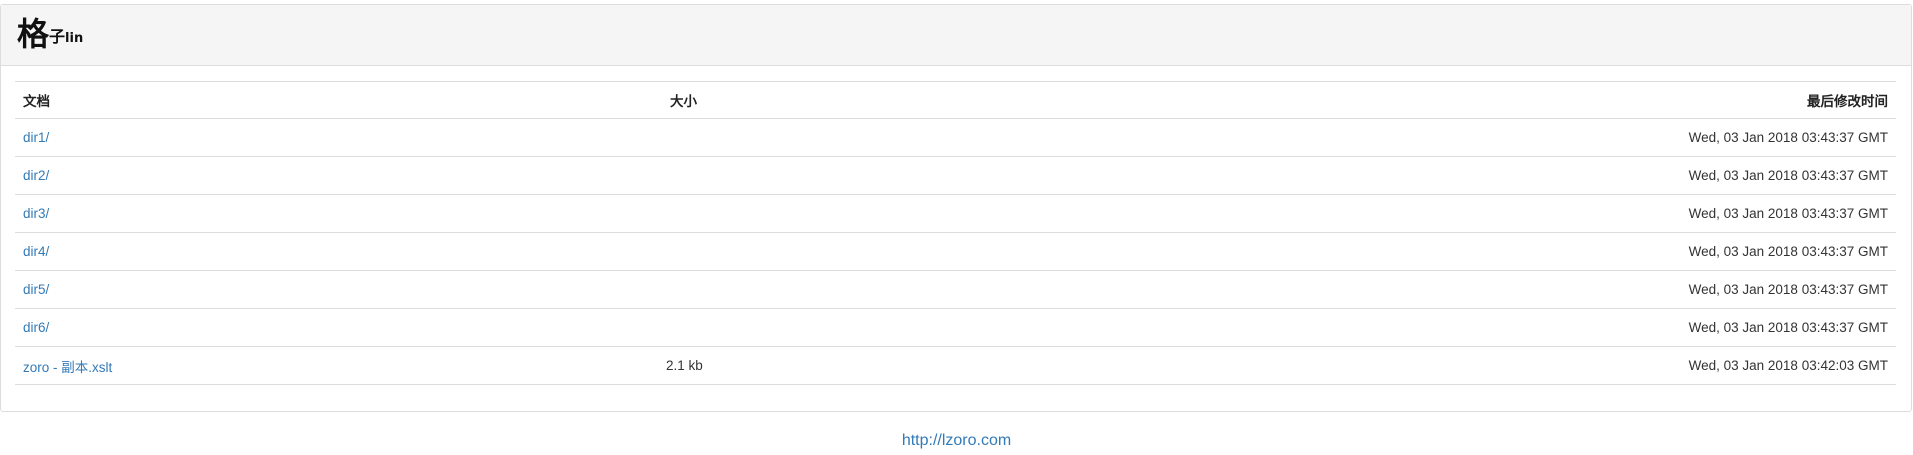 The height and width of the screenshot is (455, 1913). Describe the element at coordinates (33, 34) in the screenshot. I see `logo-main-glyph: 格` at that location.